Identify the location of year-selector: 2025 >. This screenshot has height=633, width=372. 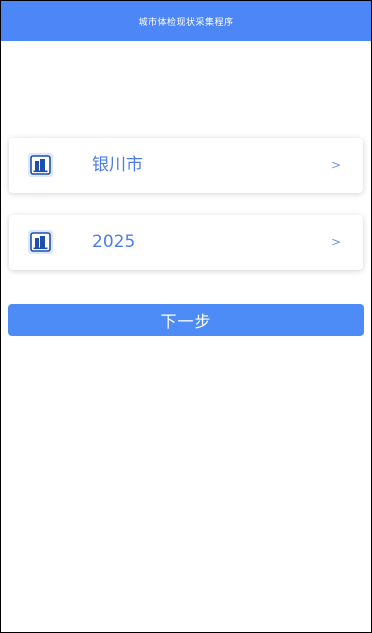
(186, 242).